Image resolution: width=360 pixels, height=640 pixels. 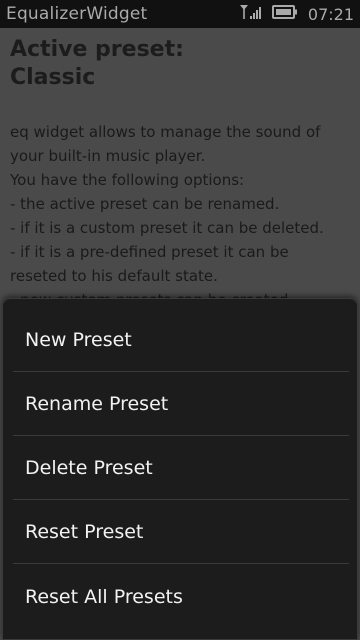 I want to click on clock: 07:21, so click(x=330, y=14).